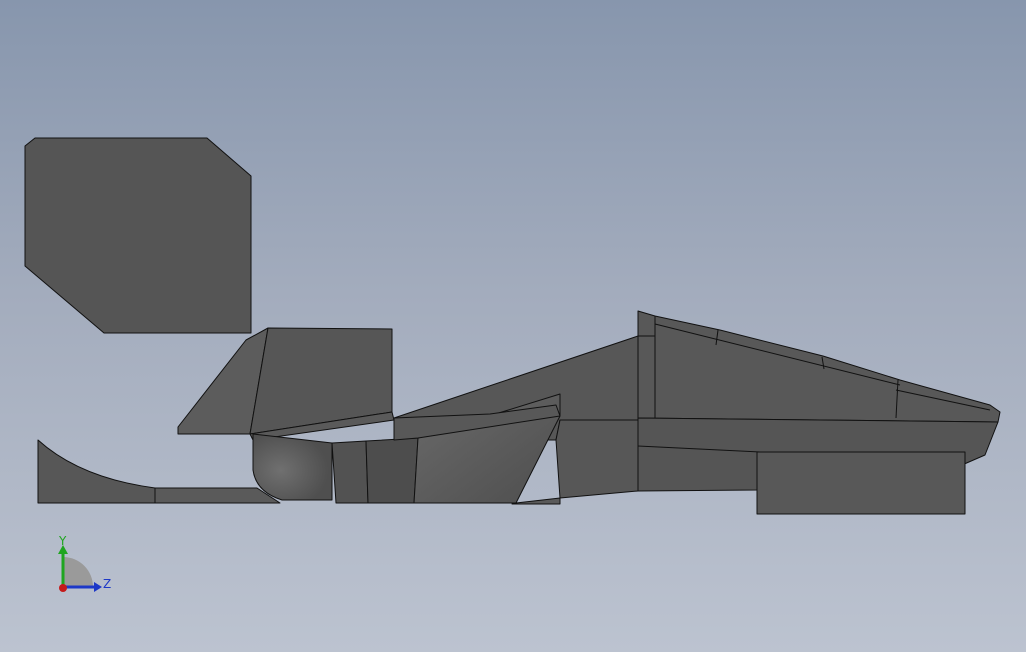 The width and height of the screenshot is (1026, 652). Describe the element at coordinates (217, 495) in the screenshot. I see `front-fin-strip` at that location.